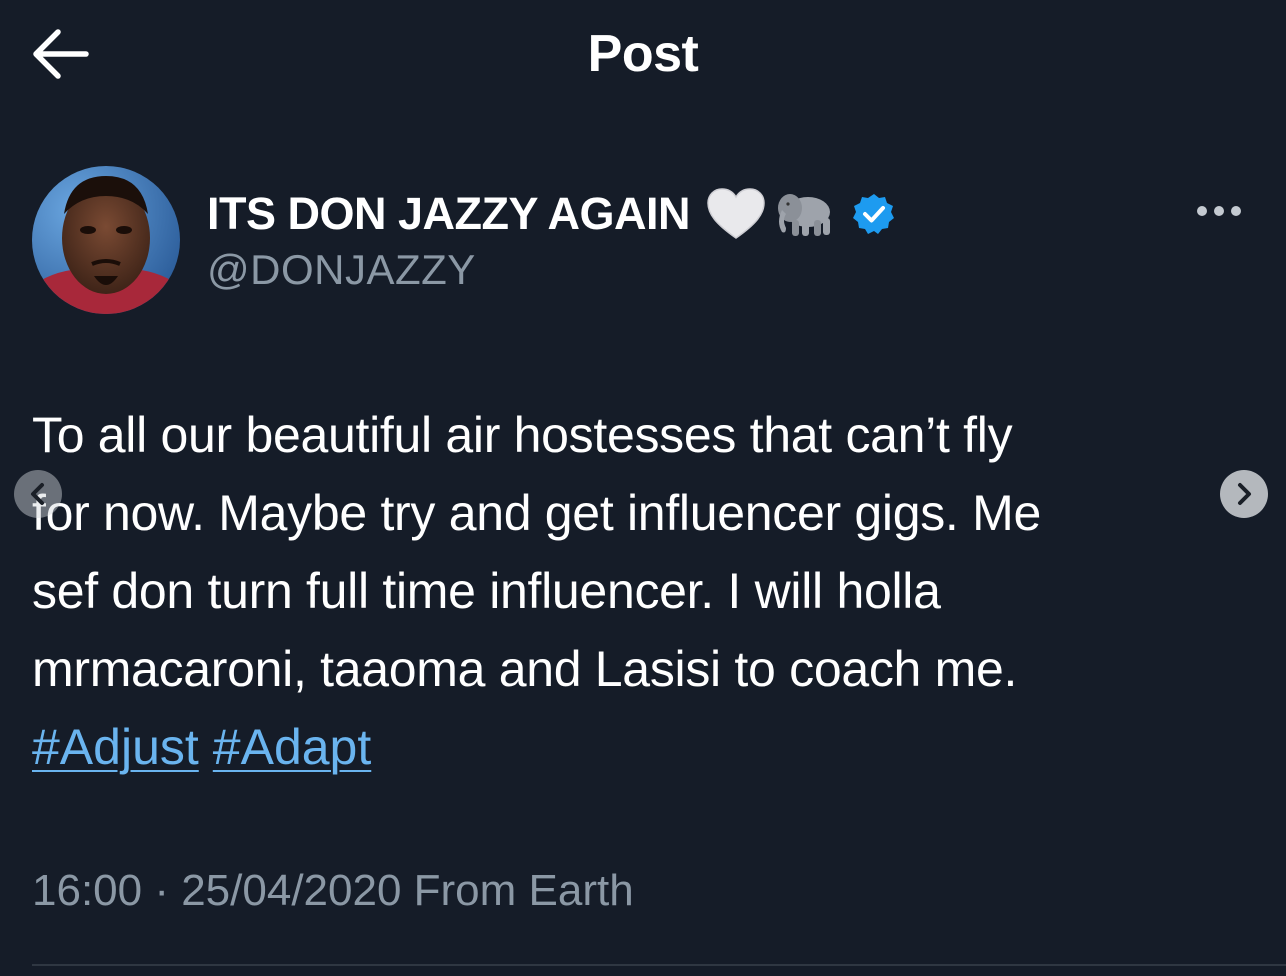  I want to click on divider, so click(659, 965).